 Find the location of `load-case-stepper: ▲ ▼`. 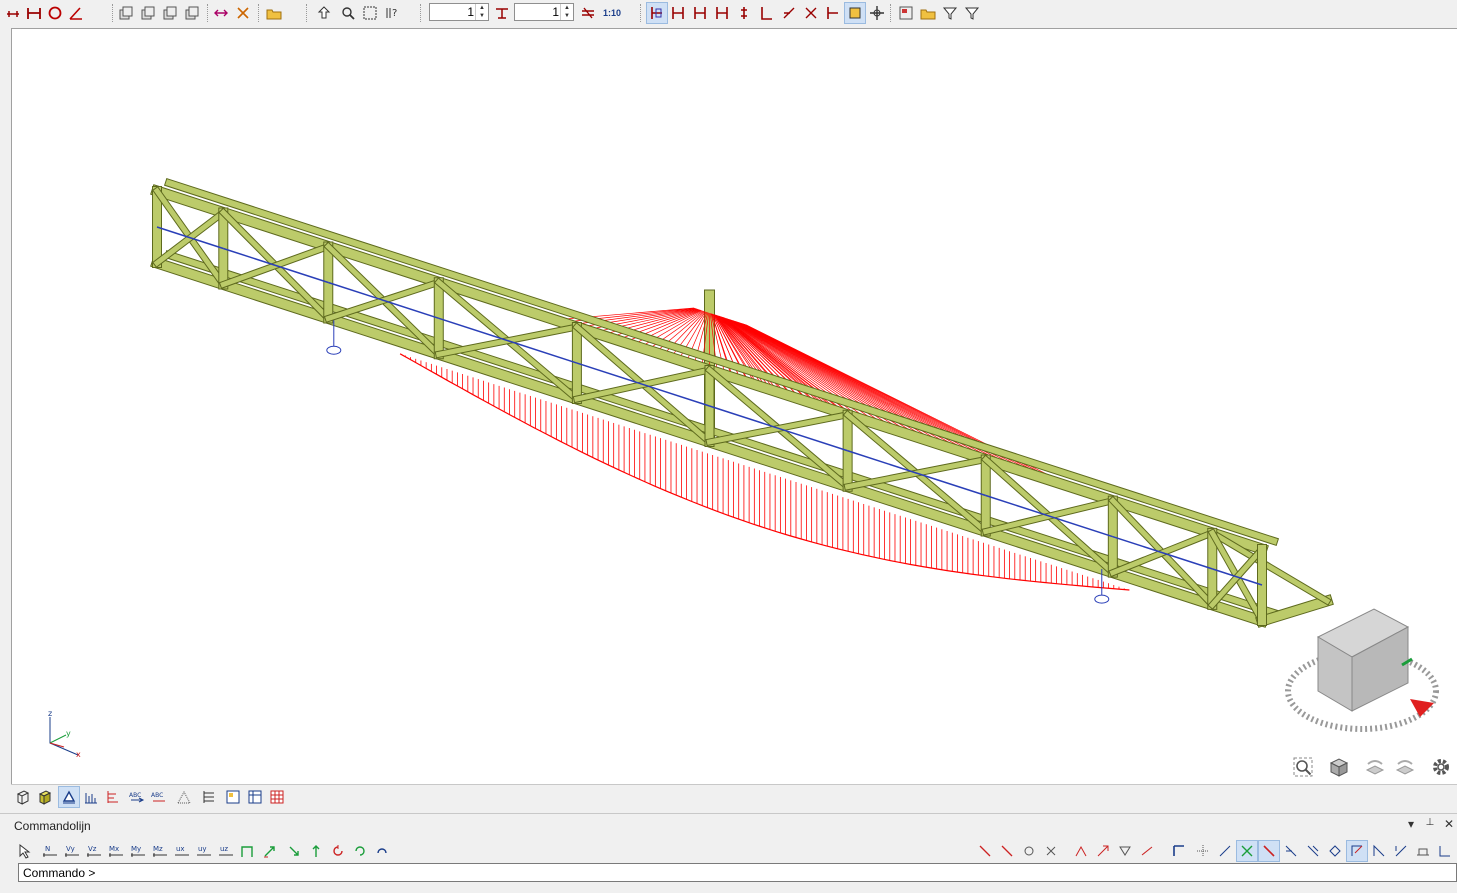

load-case-stepper: ▲ ▼ is located at coordinates (459, 12).